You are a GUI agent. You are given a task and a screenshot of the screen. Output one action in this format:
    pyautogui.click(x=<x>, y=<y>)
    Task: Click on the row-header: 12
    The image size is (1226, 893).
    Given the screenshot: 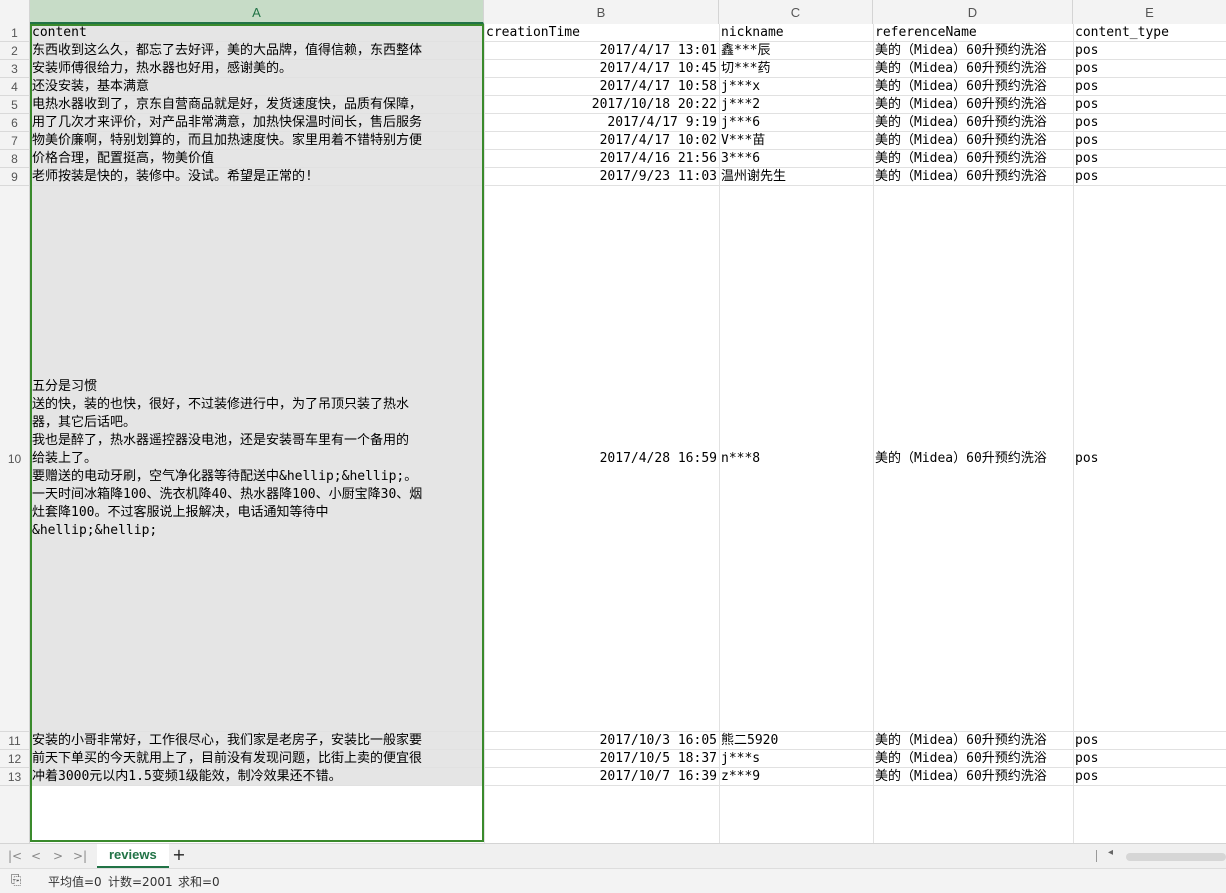 What is the action you would take?
    pyautogui.click(x=14, y=759)
    